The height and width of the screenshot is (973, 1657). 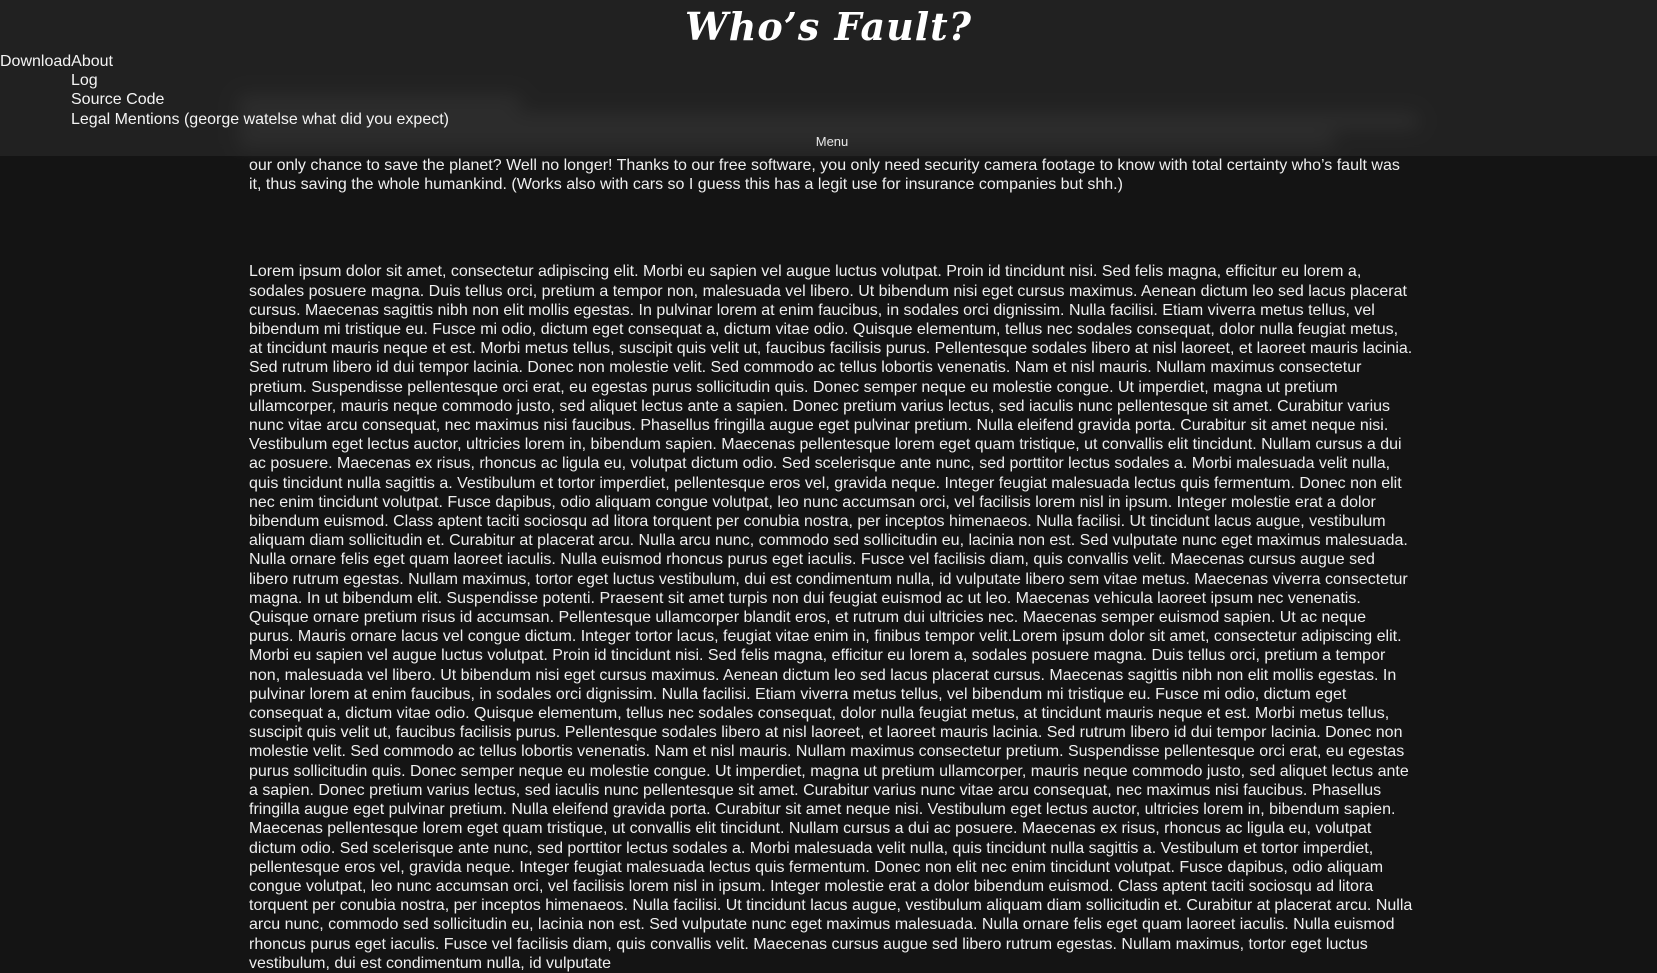 What do you see at coordinates (92, 61) in the screenshot?
I see `nav-about-link: About` at bounding box center [92, 61].